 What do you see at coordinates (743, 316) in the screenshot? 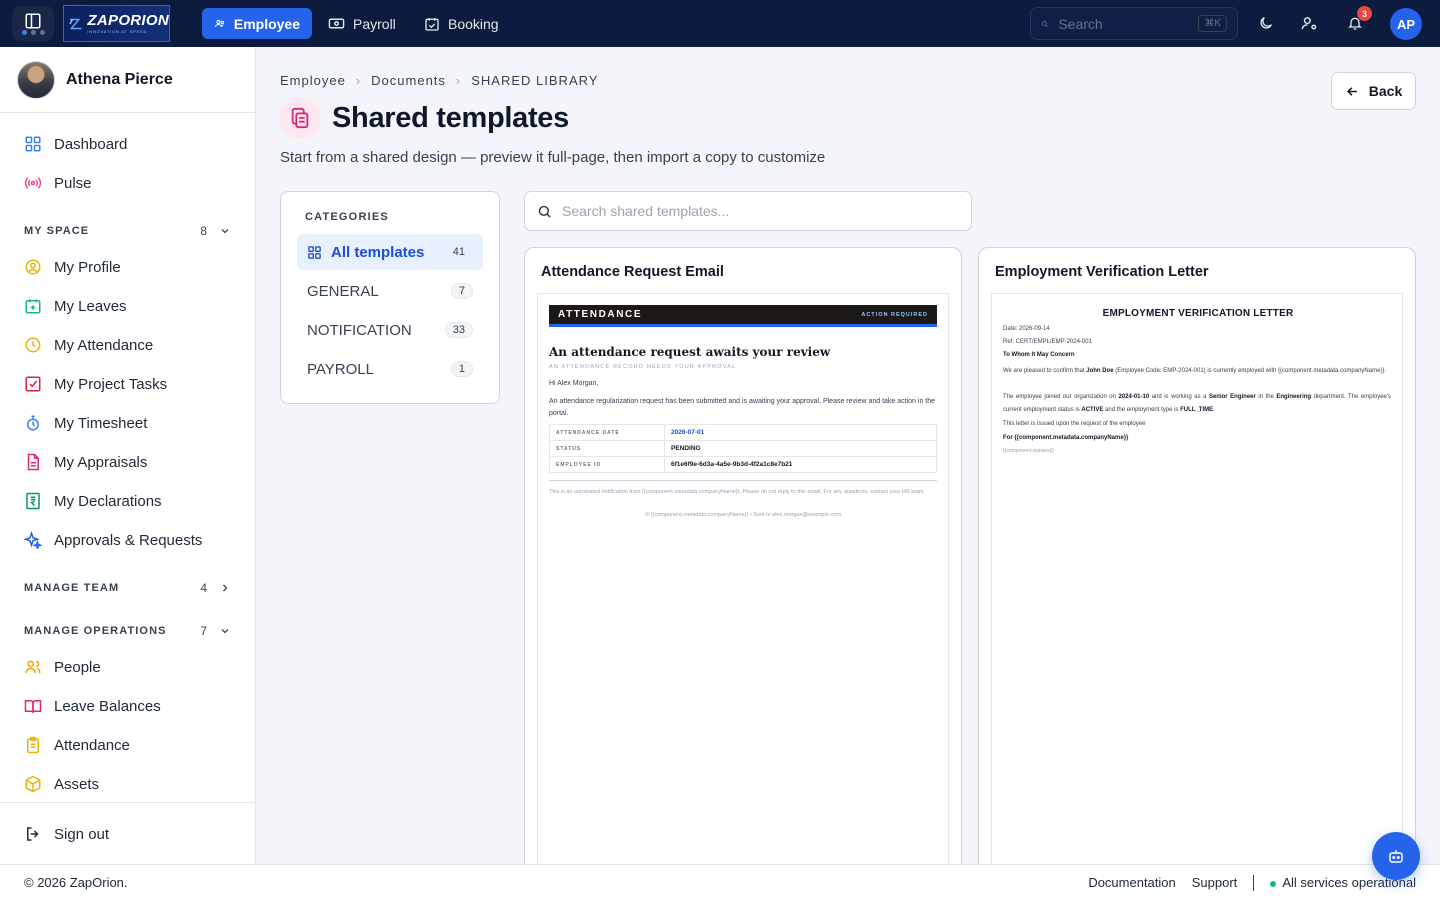
I see `email-header-banner: ATTENDANCE ACTION REQUIRED` at bounding box center [743, 316].